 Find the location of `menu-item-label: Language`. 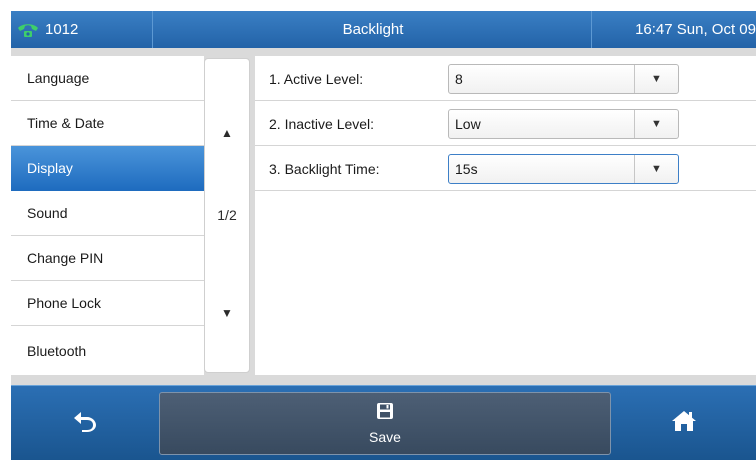

menu-item-label: Language is located at coordinates (58, 78).